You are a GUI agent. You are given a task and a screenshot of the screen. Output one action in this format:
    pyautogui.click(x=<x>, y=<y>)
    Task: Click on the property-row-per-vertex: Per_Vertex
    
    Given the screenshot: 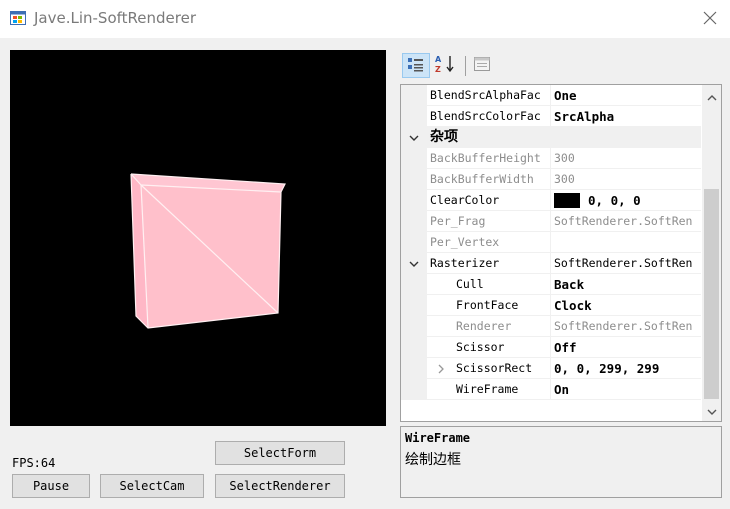 What is the action you would take?
    pyautogui.click(x=551, y=242)
    